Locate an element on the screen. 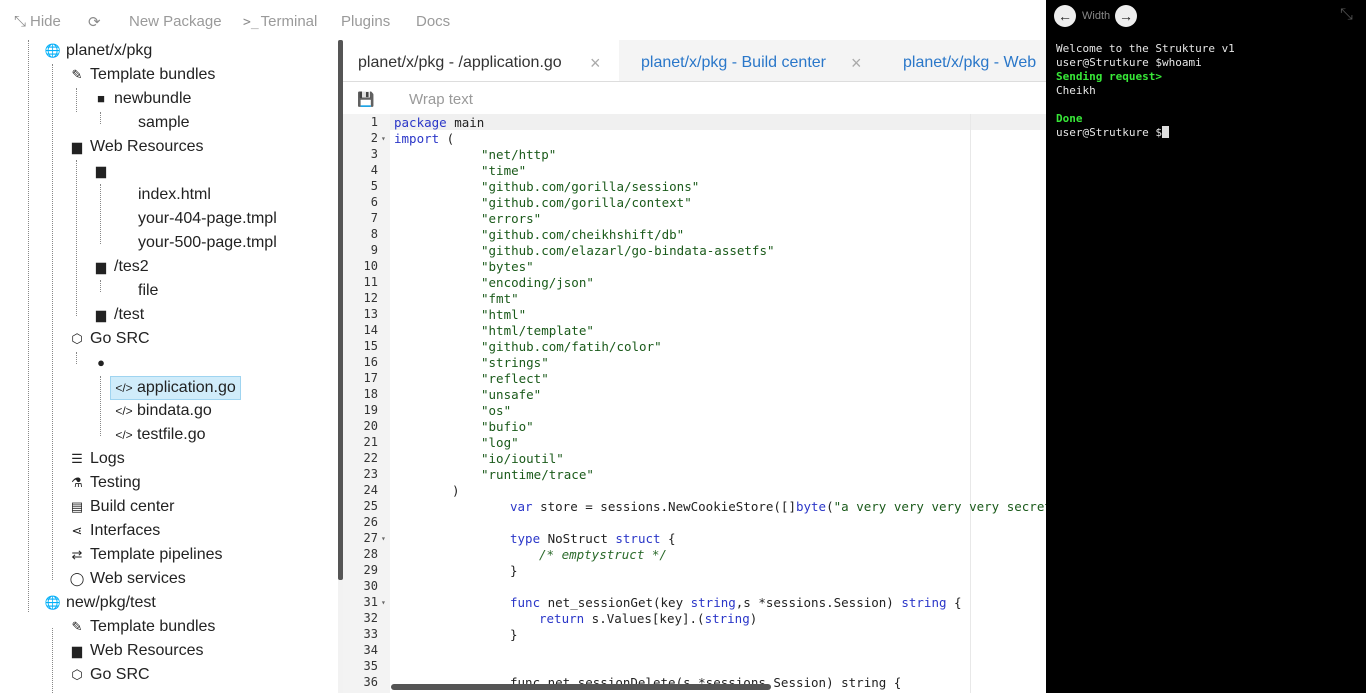 The height and width of the screenshot is (693, 1366). circle-icon: ● is located at coordinates (101, 362).